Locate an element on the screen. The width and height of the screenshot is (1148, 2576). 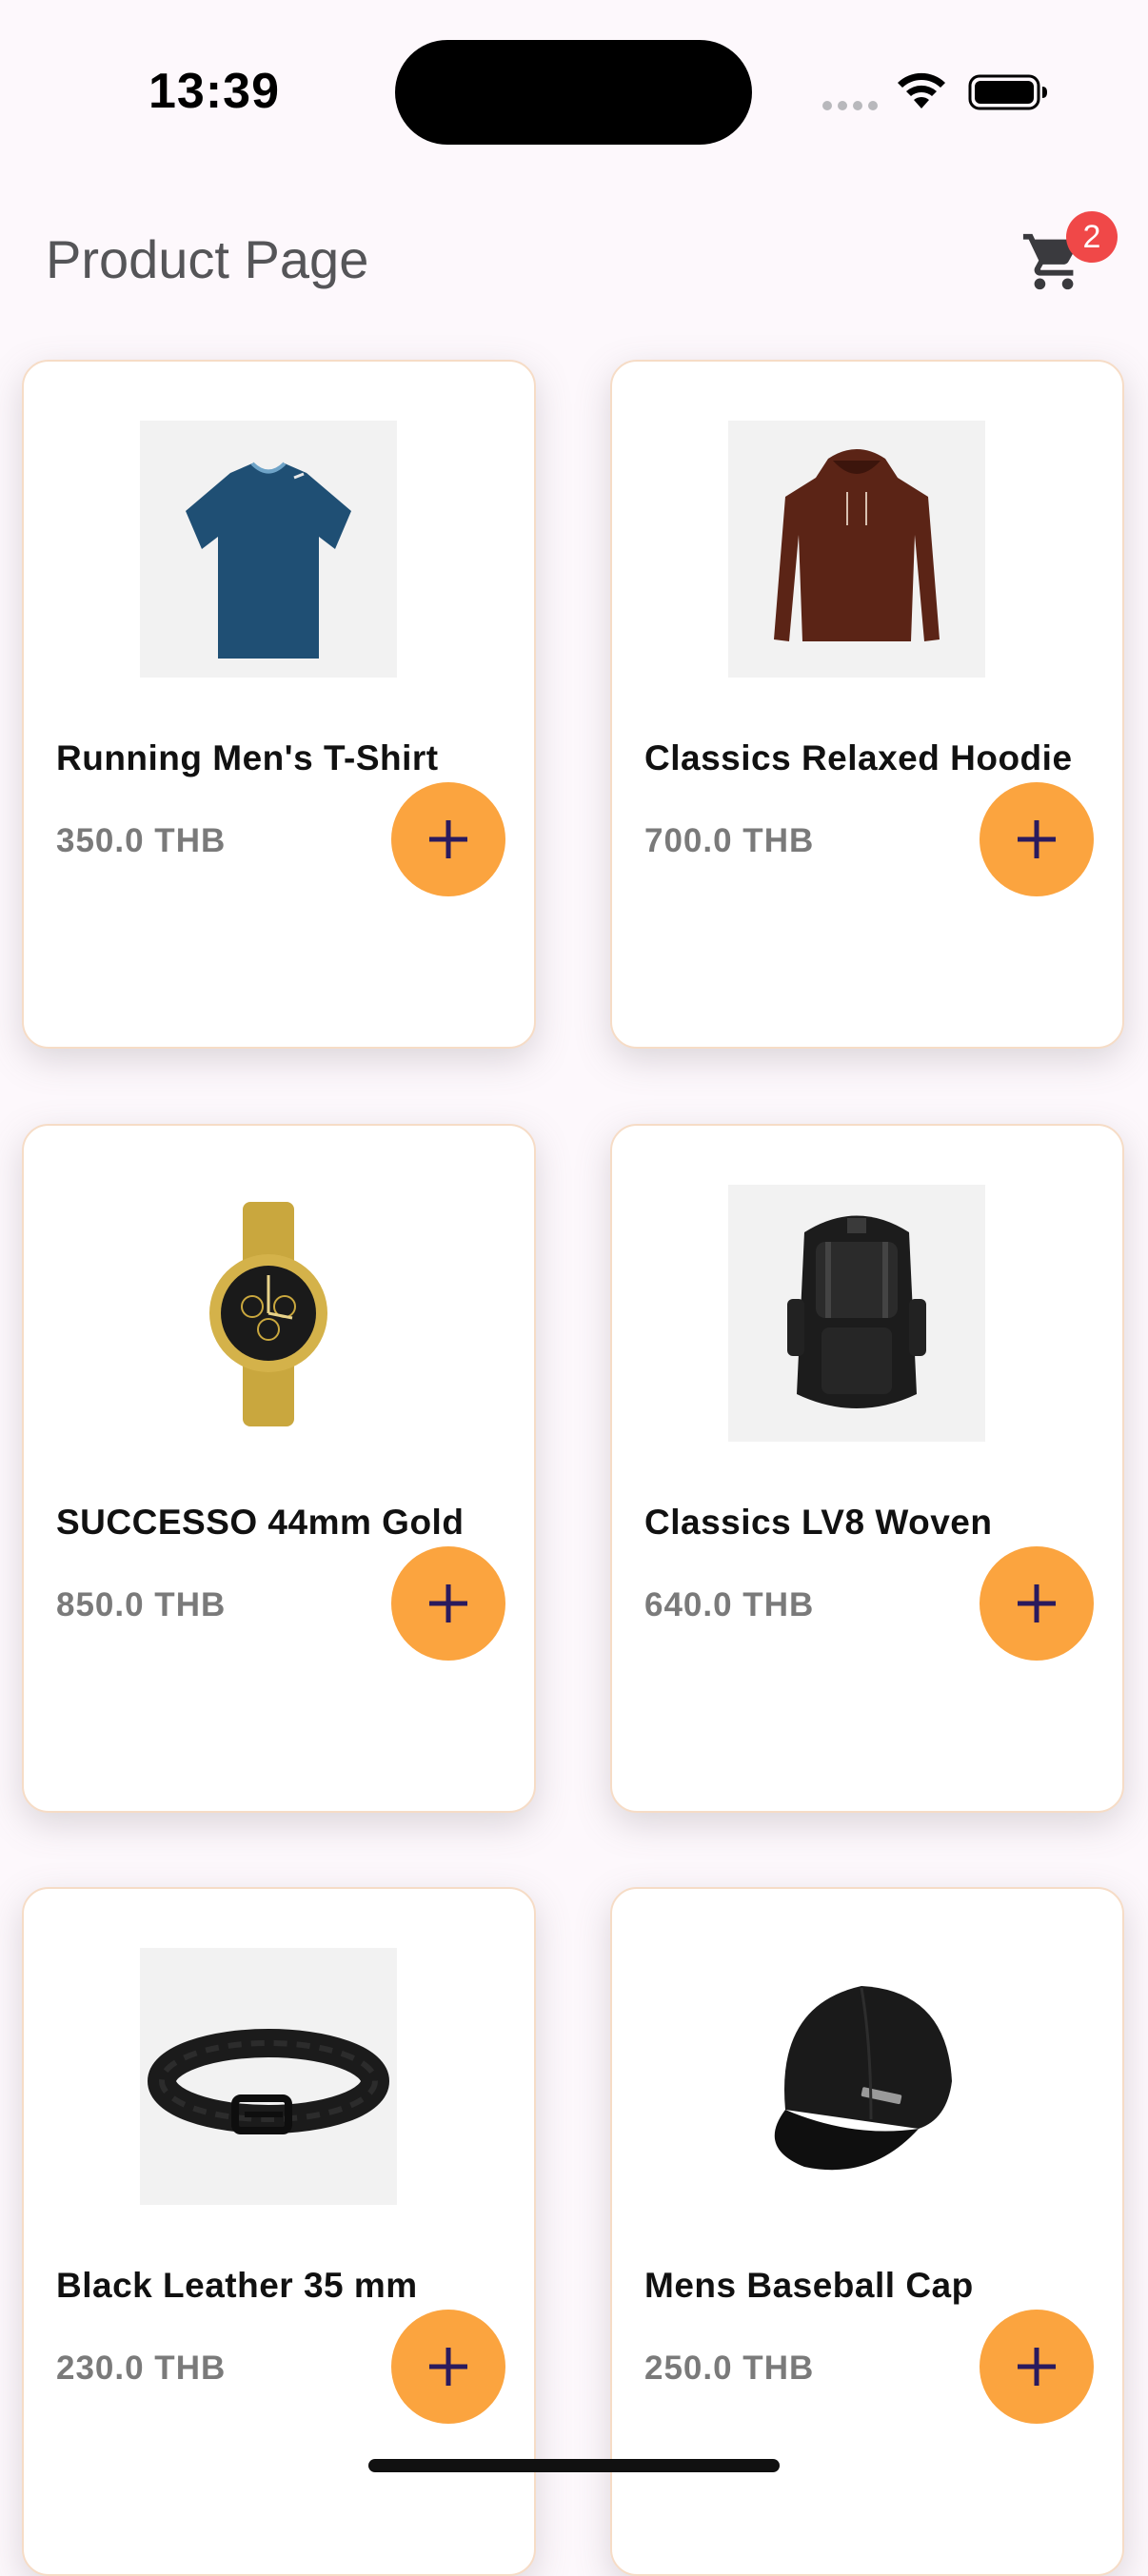
product-price: 640.0 THB is located at coordinates (729, 1604).